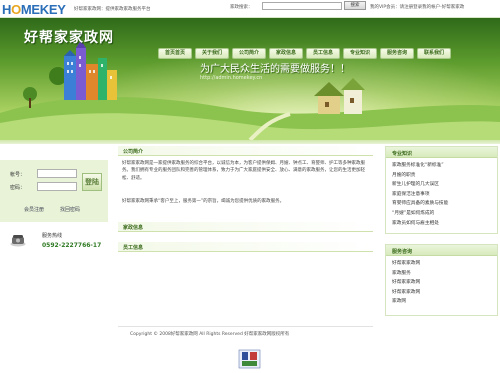  What do you see at coordinates (212, 53) in the screenshot?
I see `nav-about: 关于我们` at bounding box center [212, 53].